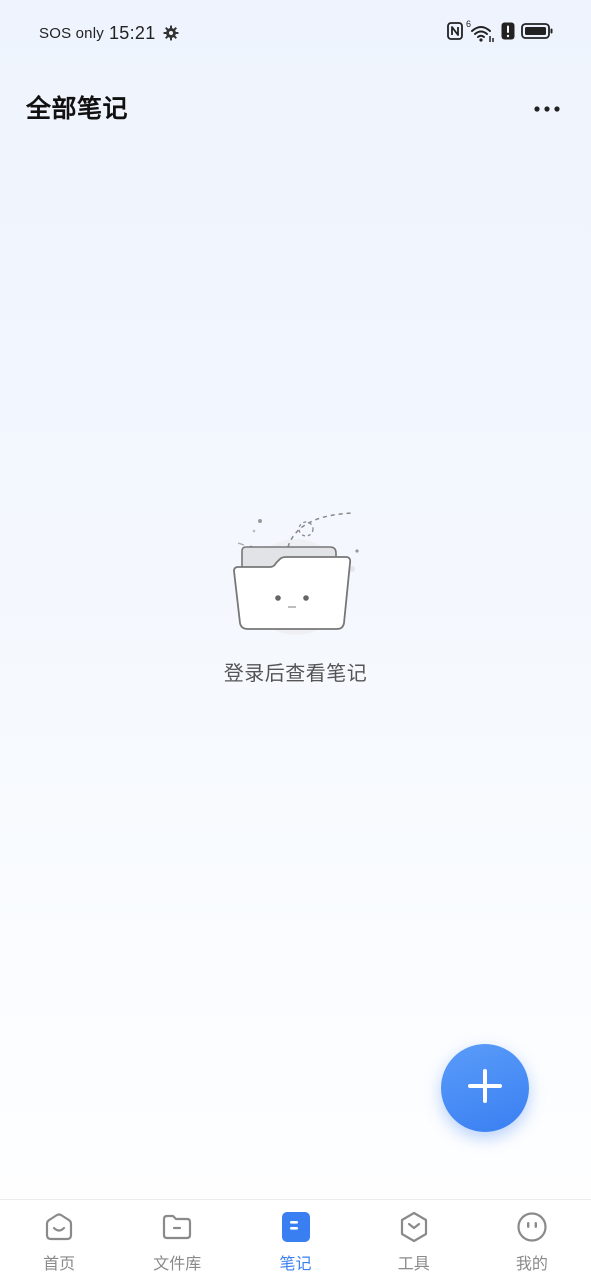 Image resolution: width=591 pixels, height=1281 pixels. I want to click on empty-message: 登录后查看笔记, so click(295, 673).